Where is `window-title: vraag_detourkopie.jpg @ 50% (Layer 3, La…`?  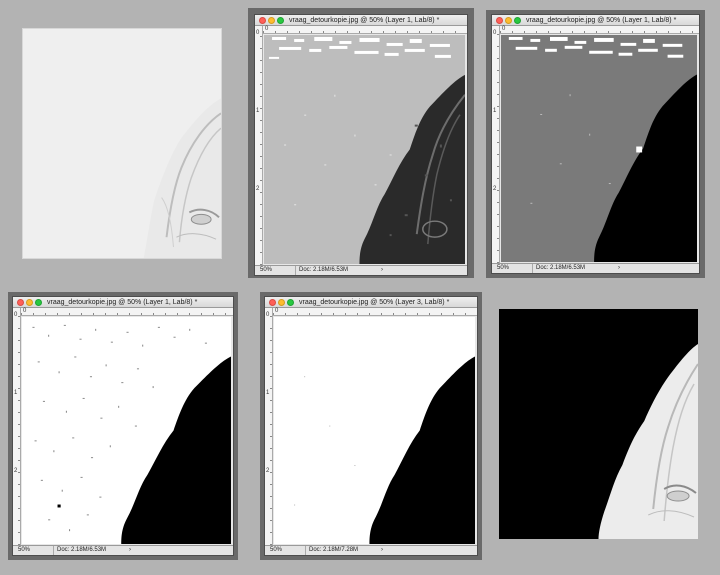
window-title: vraag_detourkopie.jpg @ 50% (Layer 3, La… is located at coordinates (374, 302).